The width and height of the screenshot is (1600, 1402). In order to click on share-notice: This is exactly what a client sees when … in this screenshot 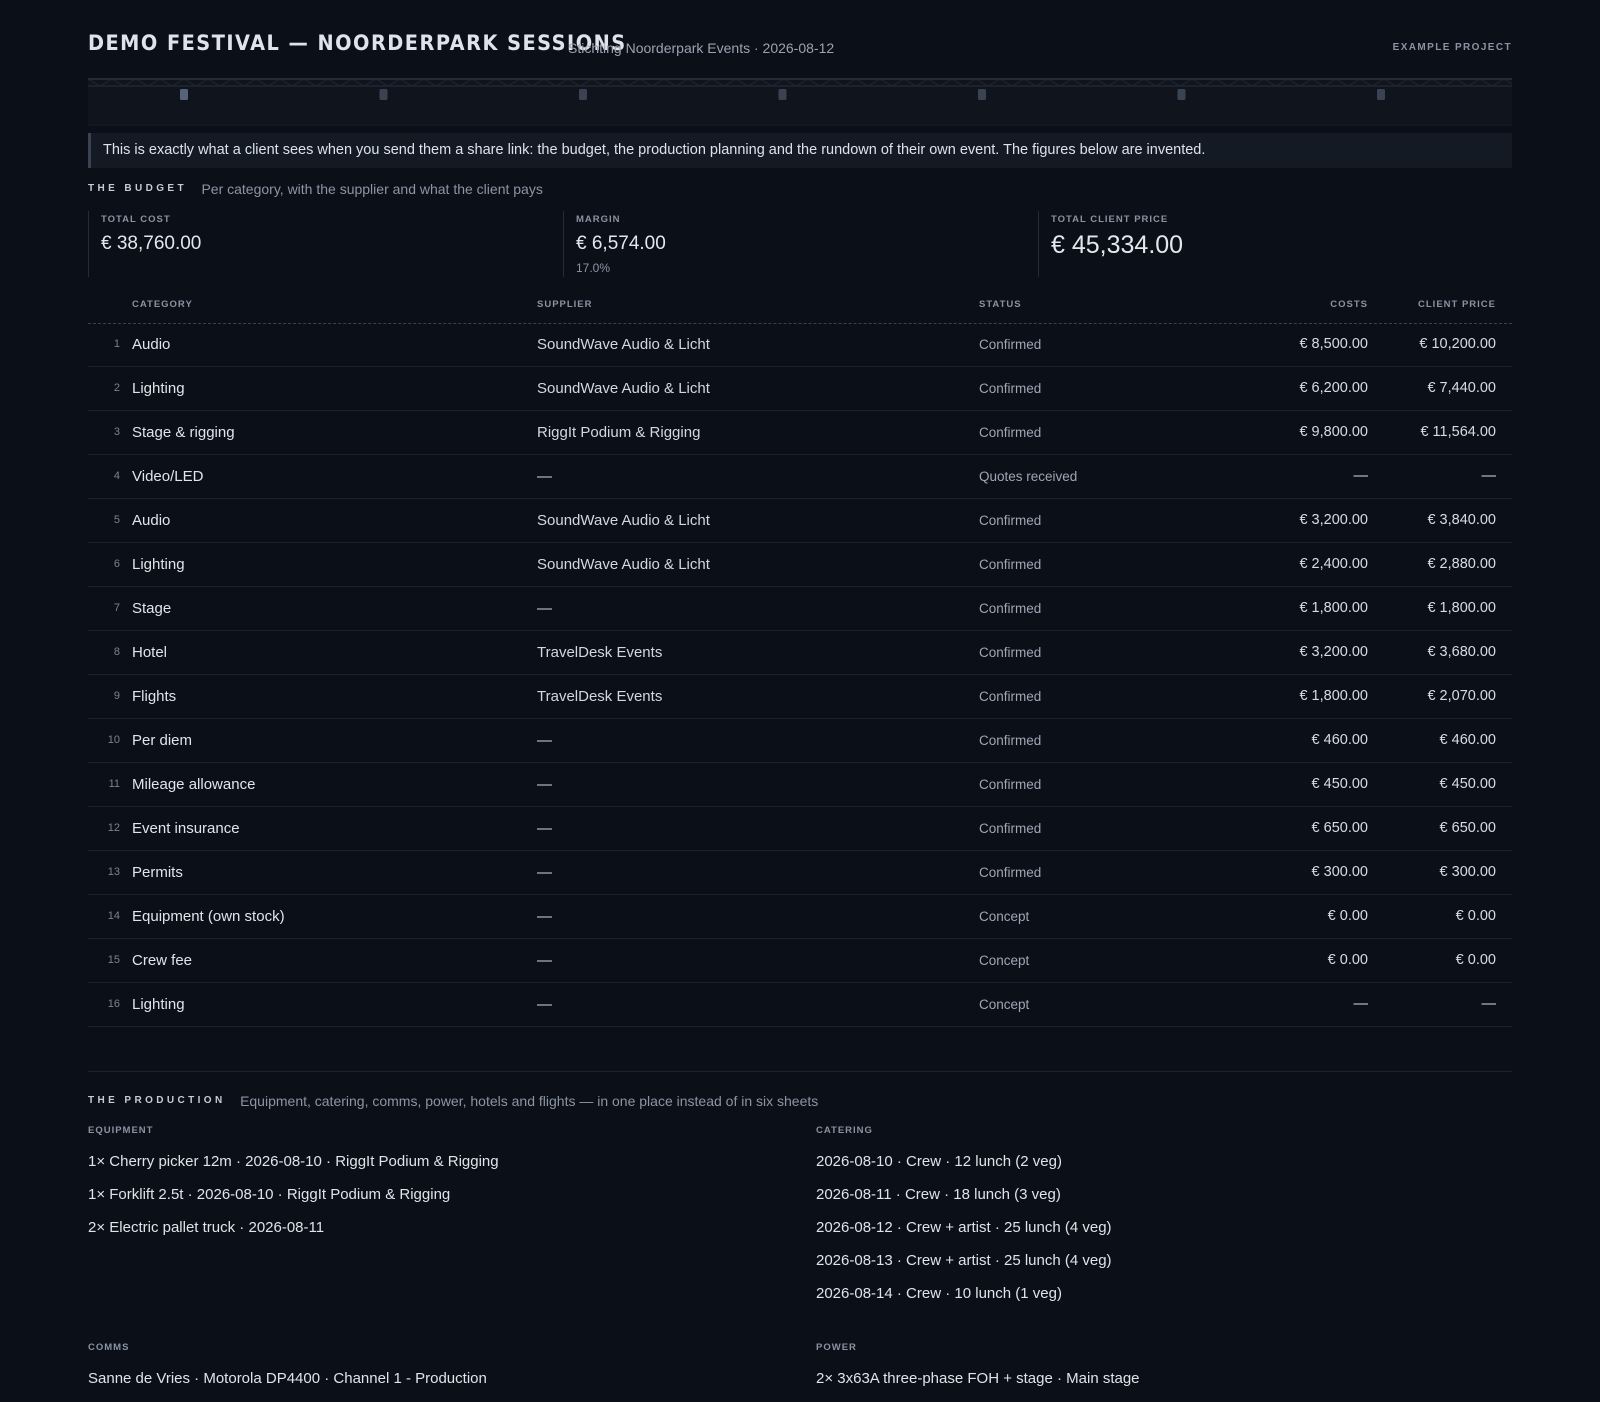, I will do `click(800, 150)`.